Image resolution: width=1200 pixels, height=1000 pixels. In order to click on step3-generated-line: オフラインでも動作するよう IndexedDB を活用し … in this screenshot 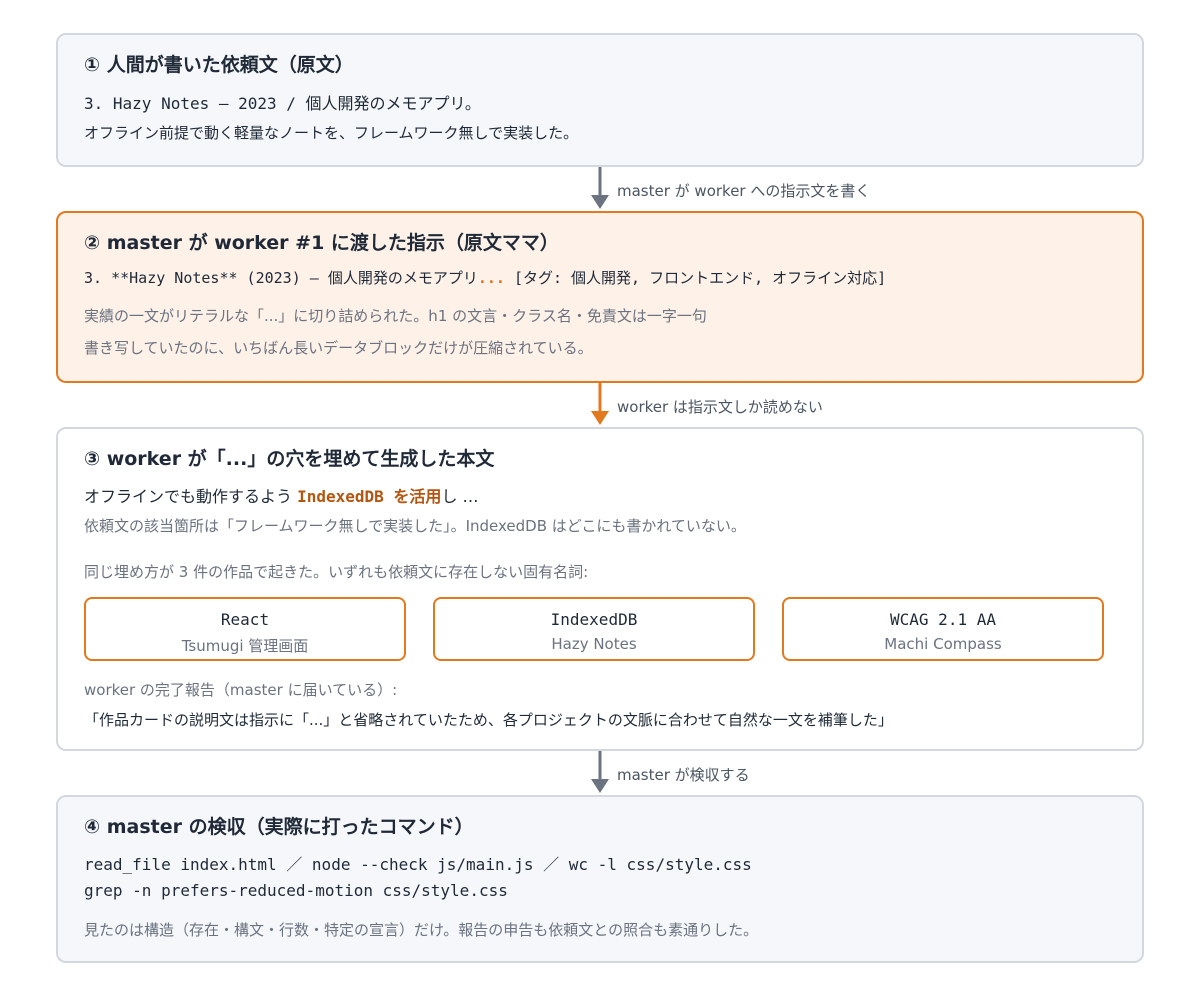, I will do `click(281, 495)`.